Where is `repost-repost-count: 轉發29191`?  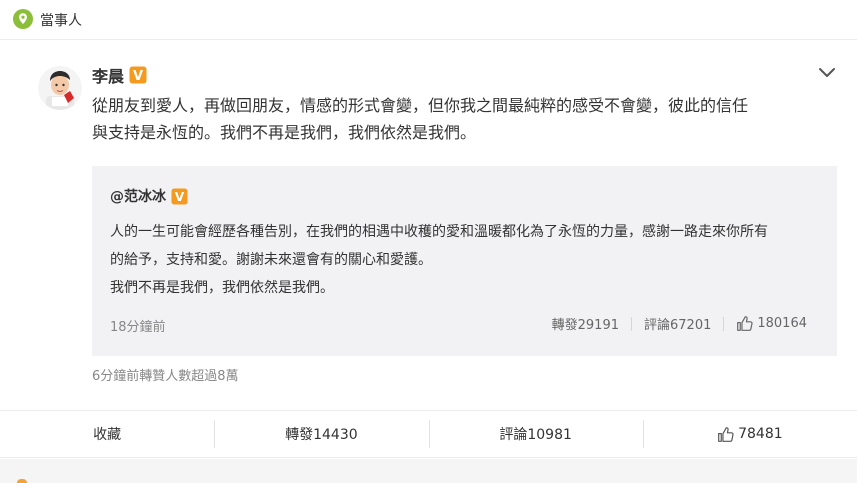
repost-repost-count: 轉發29191 is located at coordinates (585, 323).